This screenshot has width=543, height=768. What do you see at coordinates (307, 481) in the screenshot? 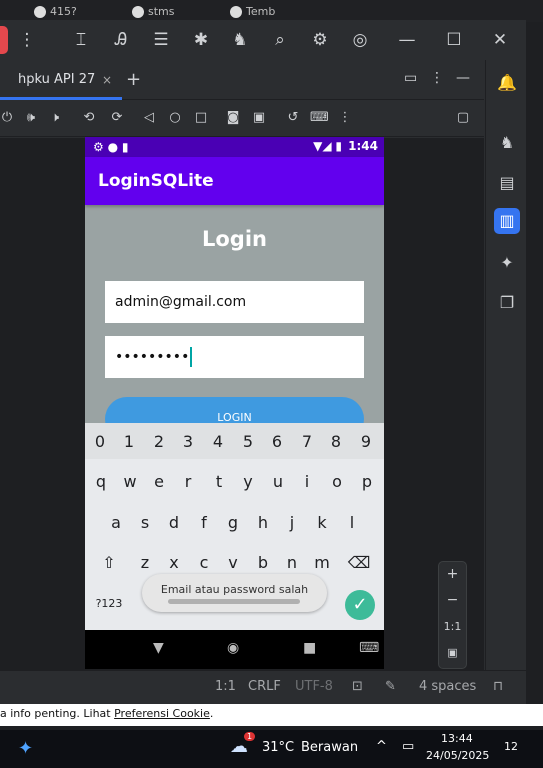
I see `key-i: i` at bounding box center [307, 481].